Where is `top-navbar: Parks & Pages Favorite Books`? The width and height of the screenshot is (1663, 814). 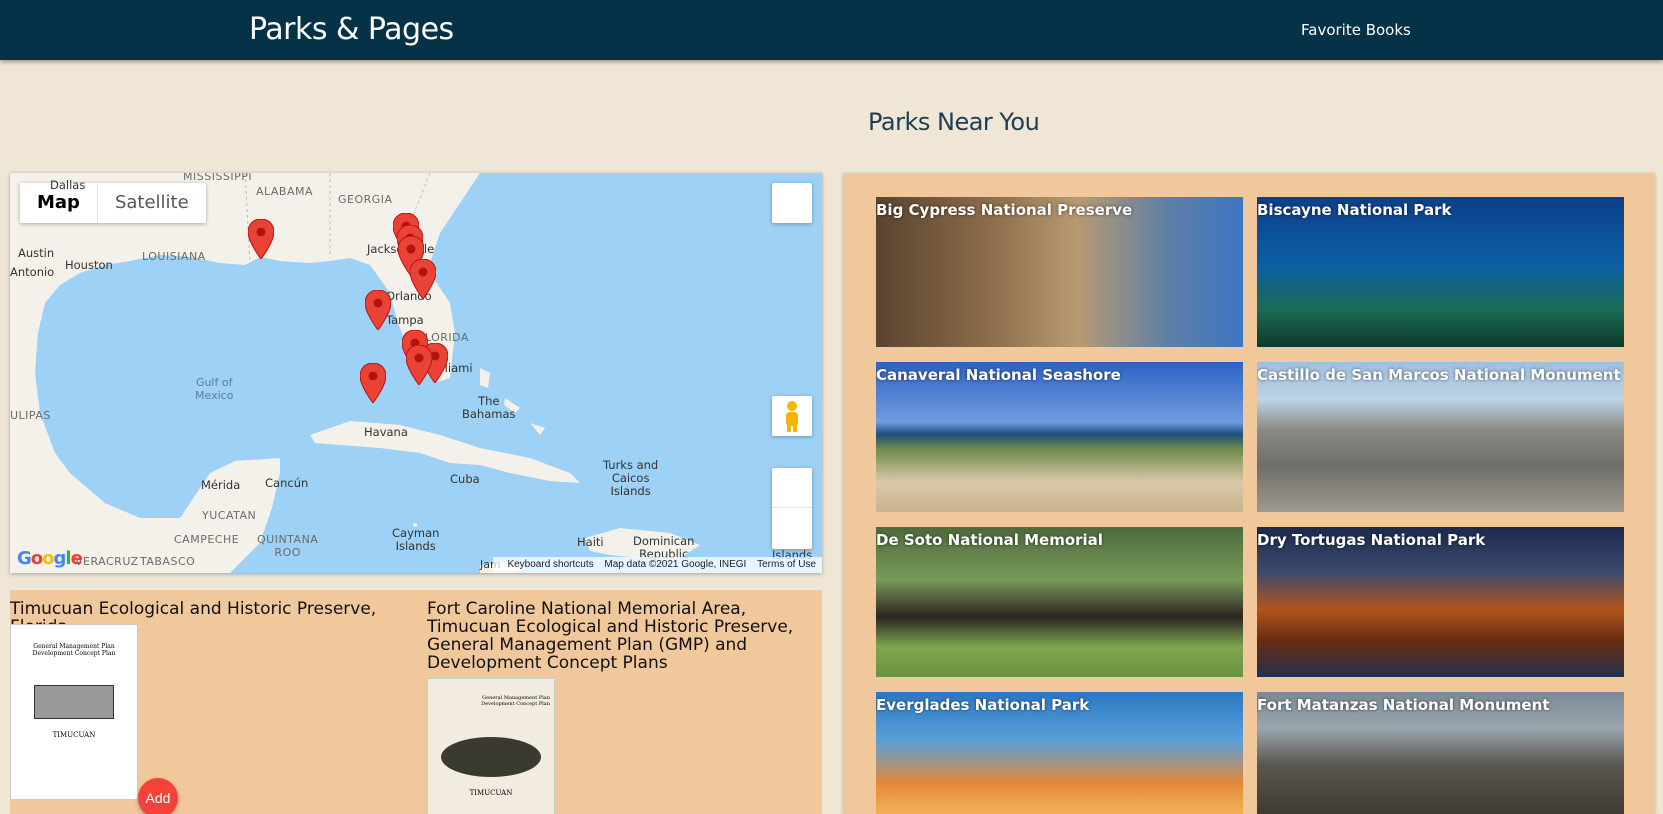
top-navbar: Parks & Pages Favorite Books is located at coordinates (831, 30).